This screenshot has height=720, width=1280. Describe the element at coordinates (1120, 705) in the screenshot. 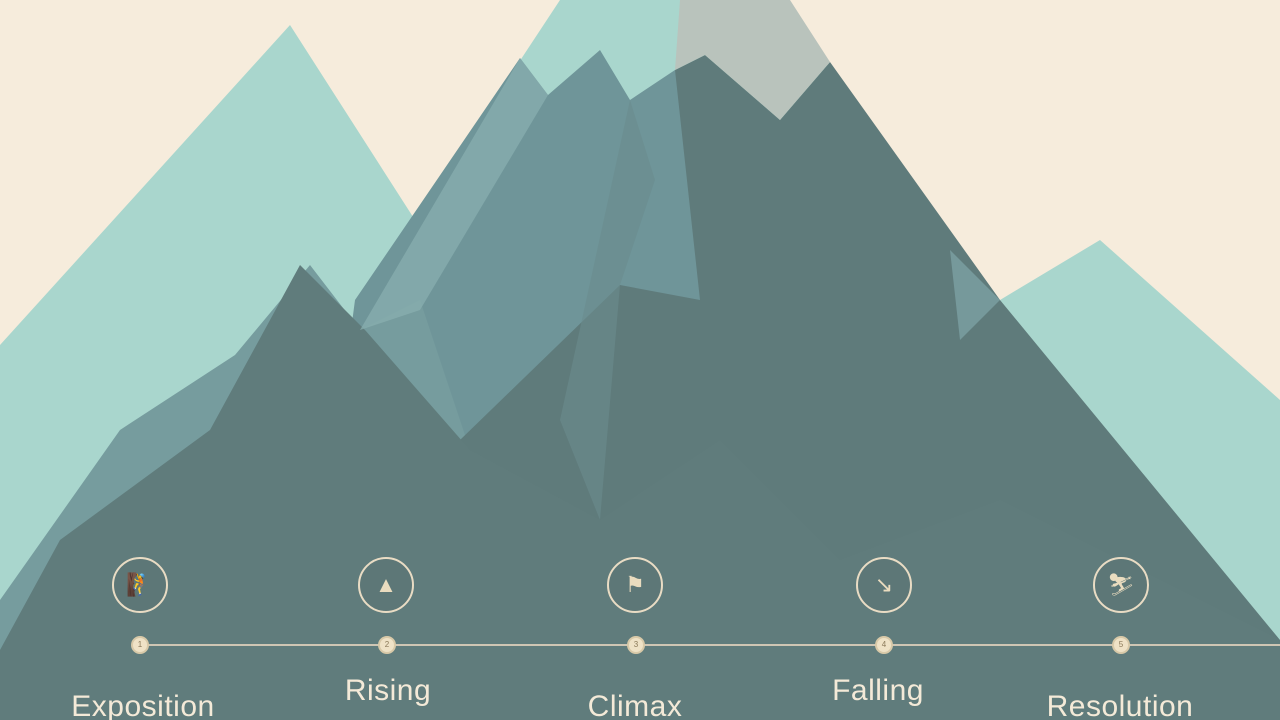

I see `stage-label-resolution: Resolution` at that location.